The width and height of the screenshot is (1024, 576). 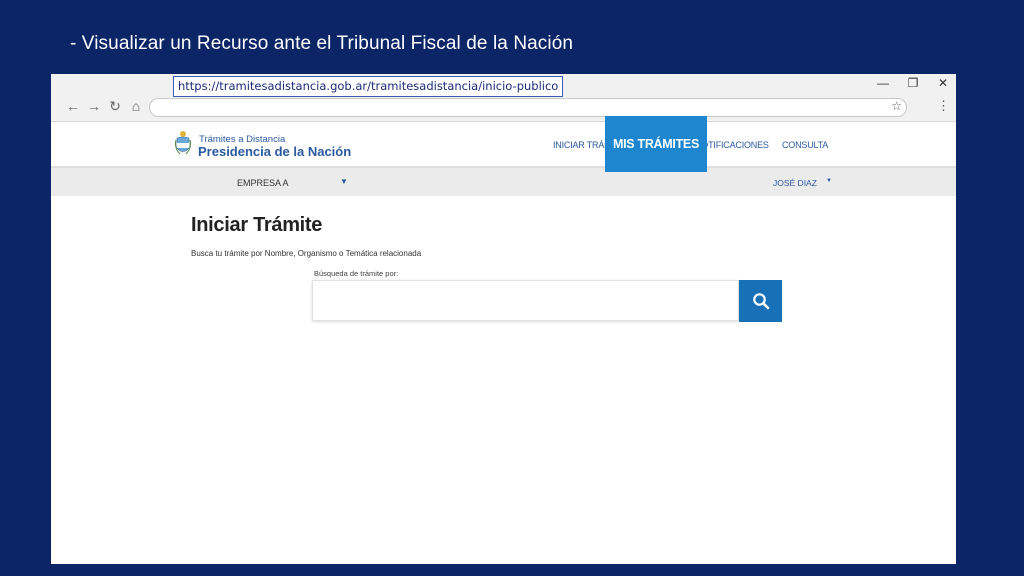 What do you see at coordinates (883, 83) in the screenshot?
I see `minimize-button: —` at bounding box center [883, 83].